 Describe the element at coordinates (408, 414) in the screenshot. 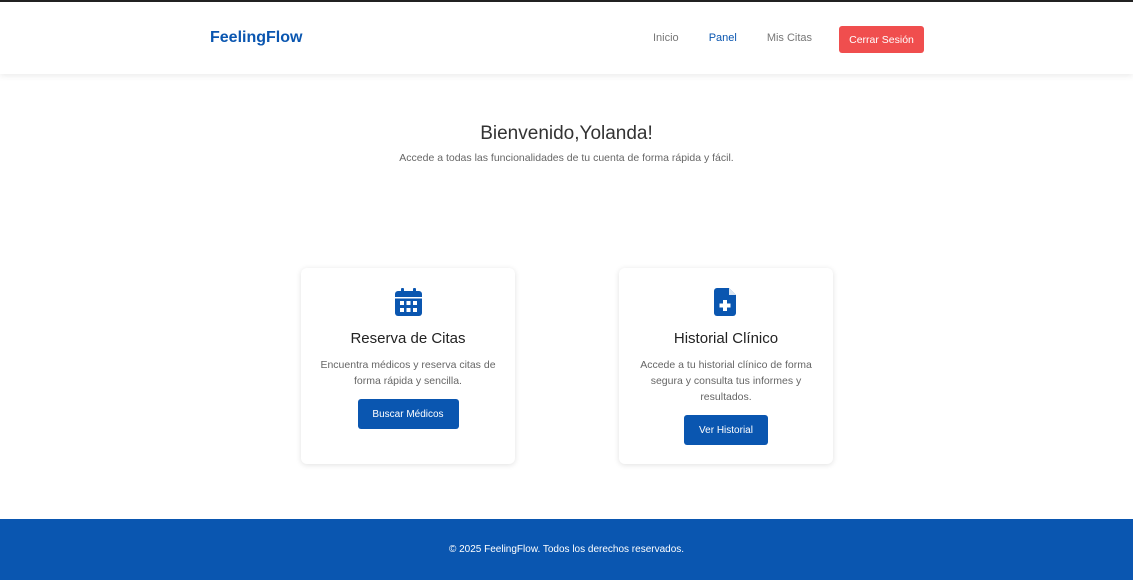

I see `search-doctors-button: Buscar Médicos` at that location.